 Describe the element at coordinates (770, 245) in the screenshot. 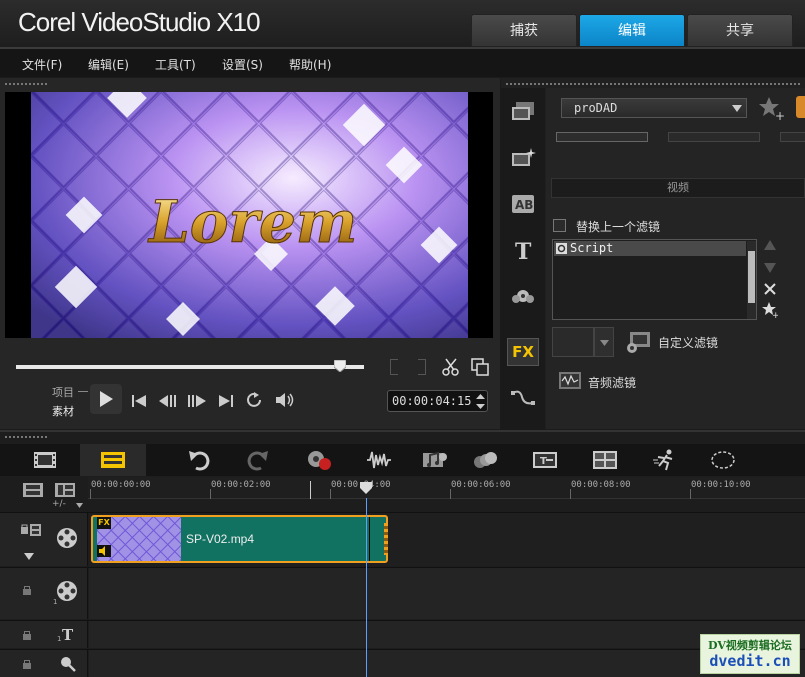

I see `move-up-icon` at that location.